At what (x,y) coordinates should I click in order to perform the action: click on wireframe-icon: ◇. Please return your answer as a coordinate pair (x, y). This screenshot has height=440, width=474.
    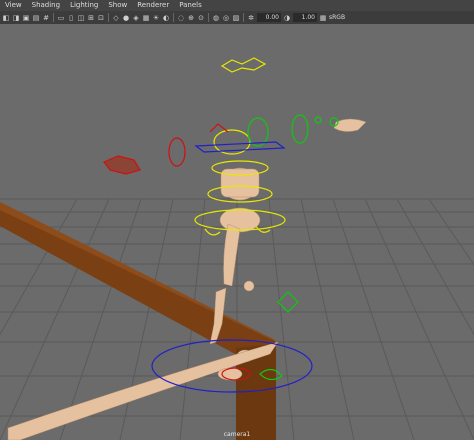
    Looking at the image, I should click on (116, 18).